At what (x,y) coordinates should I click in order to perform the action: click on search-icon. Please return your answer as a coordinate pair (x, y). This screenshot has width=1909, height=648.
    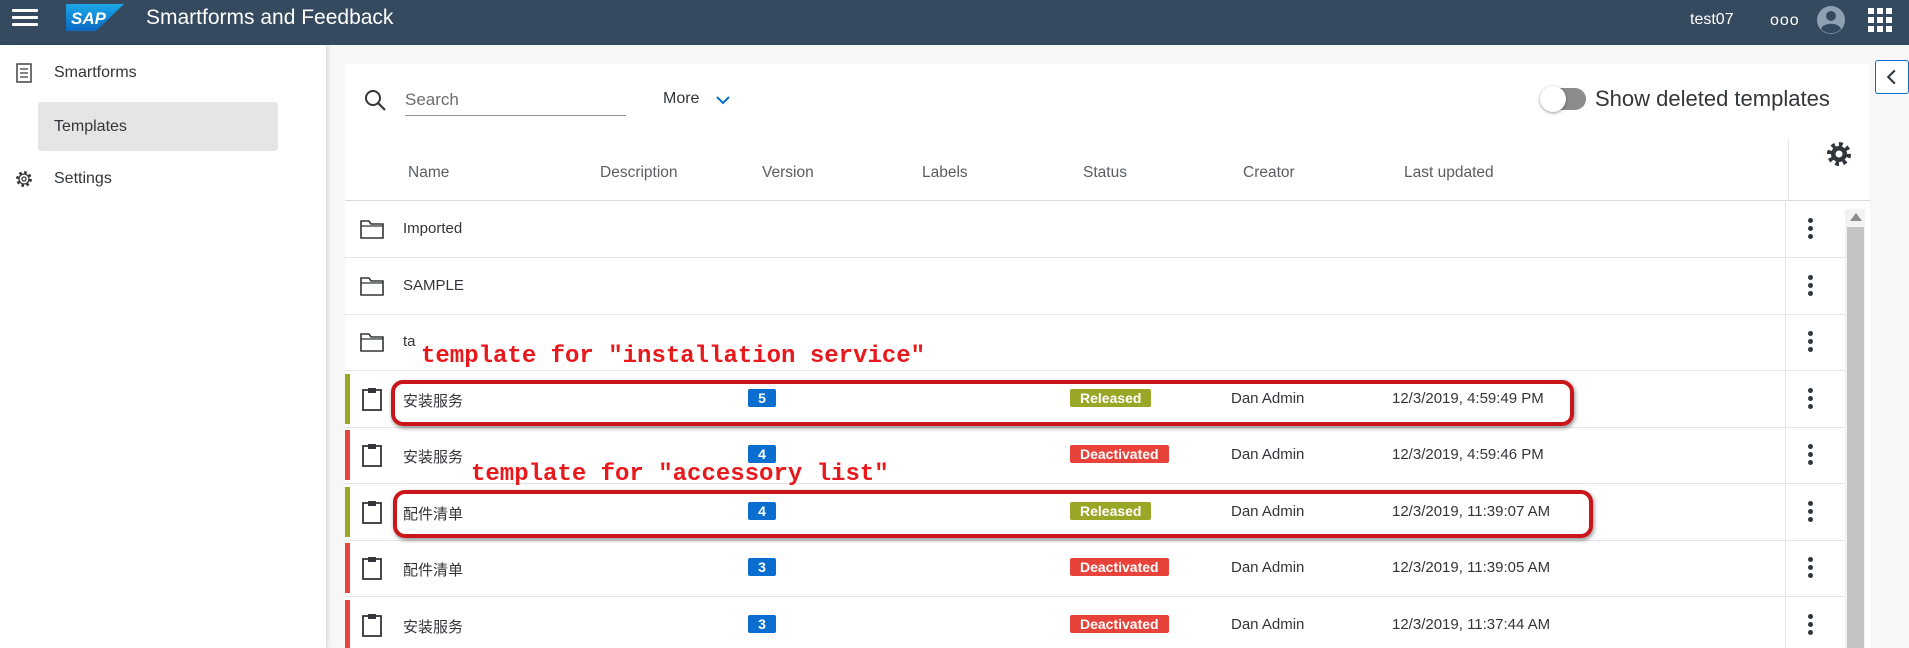
    Looking at the image, I should click on (375, 100).